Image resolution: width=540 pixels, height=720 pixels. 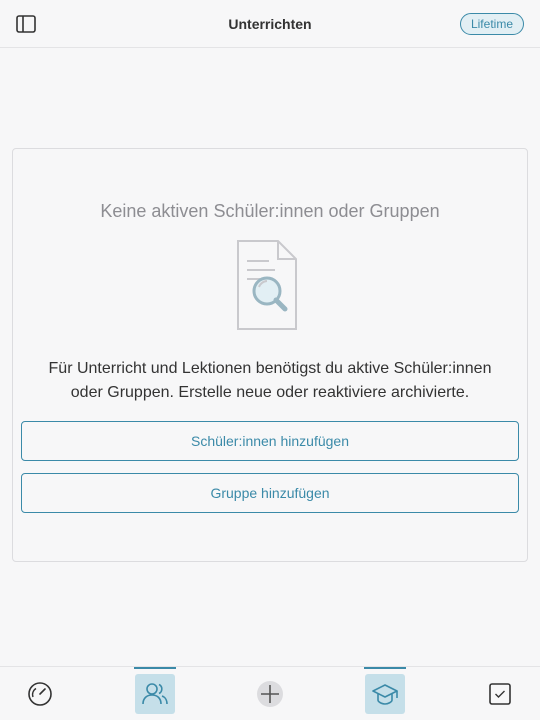 What do you see at coordinates (267, 285) in the screenshot?
I see `document-search-icon` at bounding box center [267, 285].